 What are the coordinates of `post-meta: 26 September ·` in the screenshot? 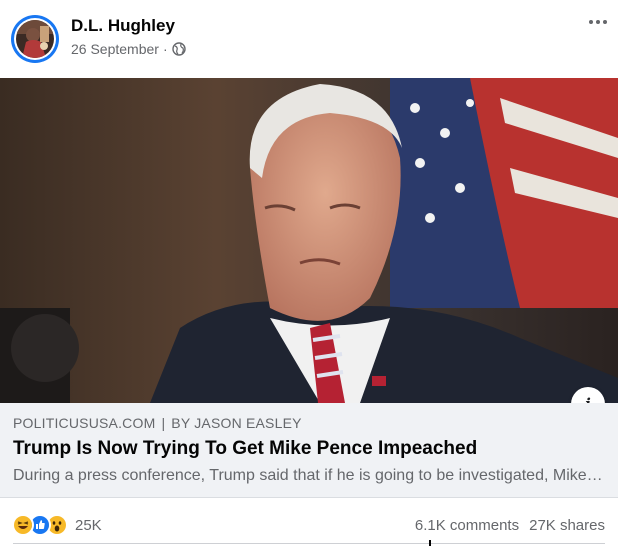 It's located at (128, 49).